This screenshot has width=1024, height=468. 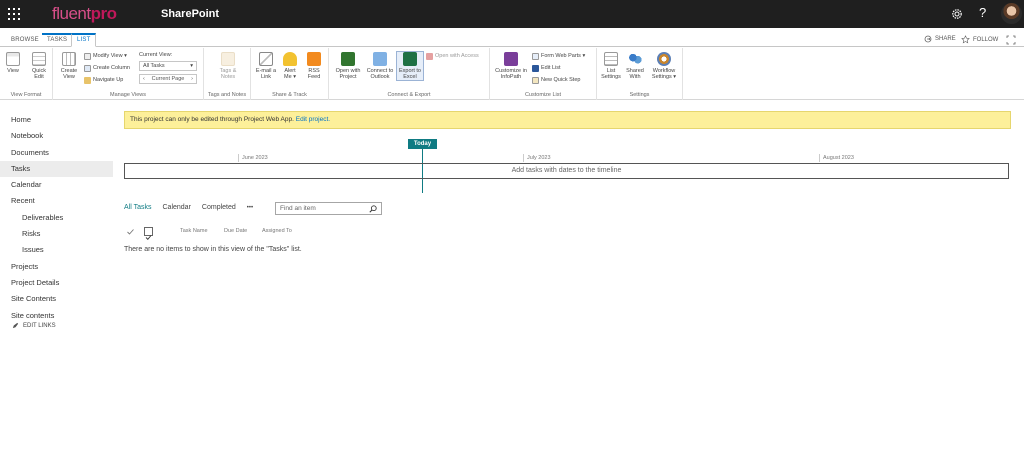 I want to click on connect-outlook-button: Connect to Outlook, so click(x=380, y=66).